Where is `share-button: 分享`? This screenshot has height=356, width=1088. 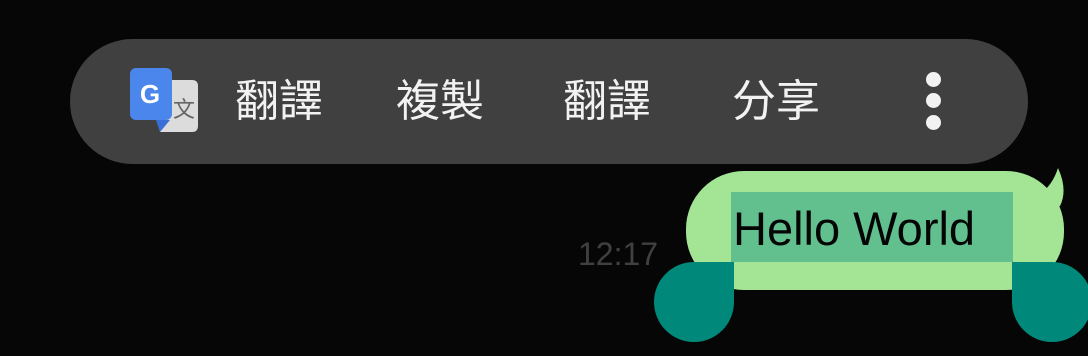
share-button: 分享 is located at coordinates (776, 102).